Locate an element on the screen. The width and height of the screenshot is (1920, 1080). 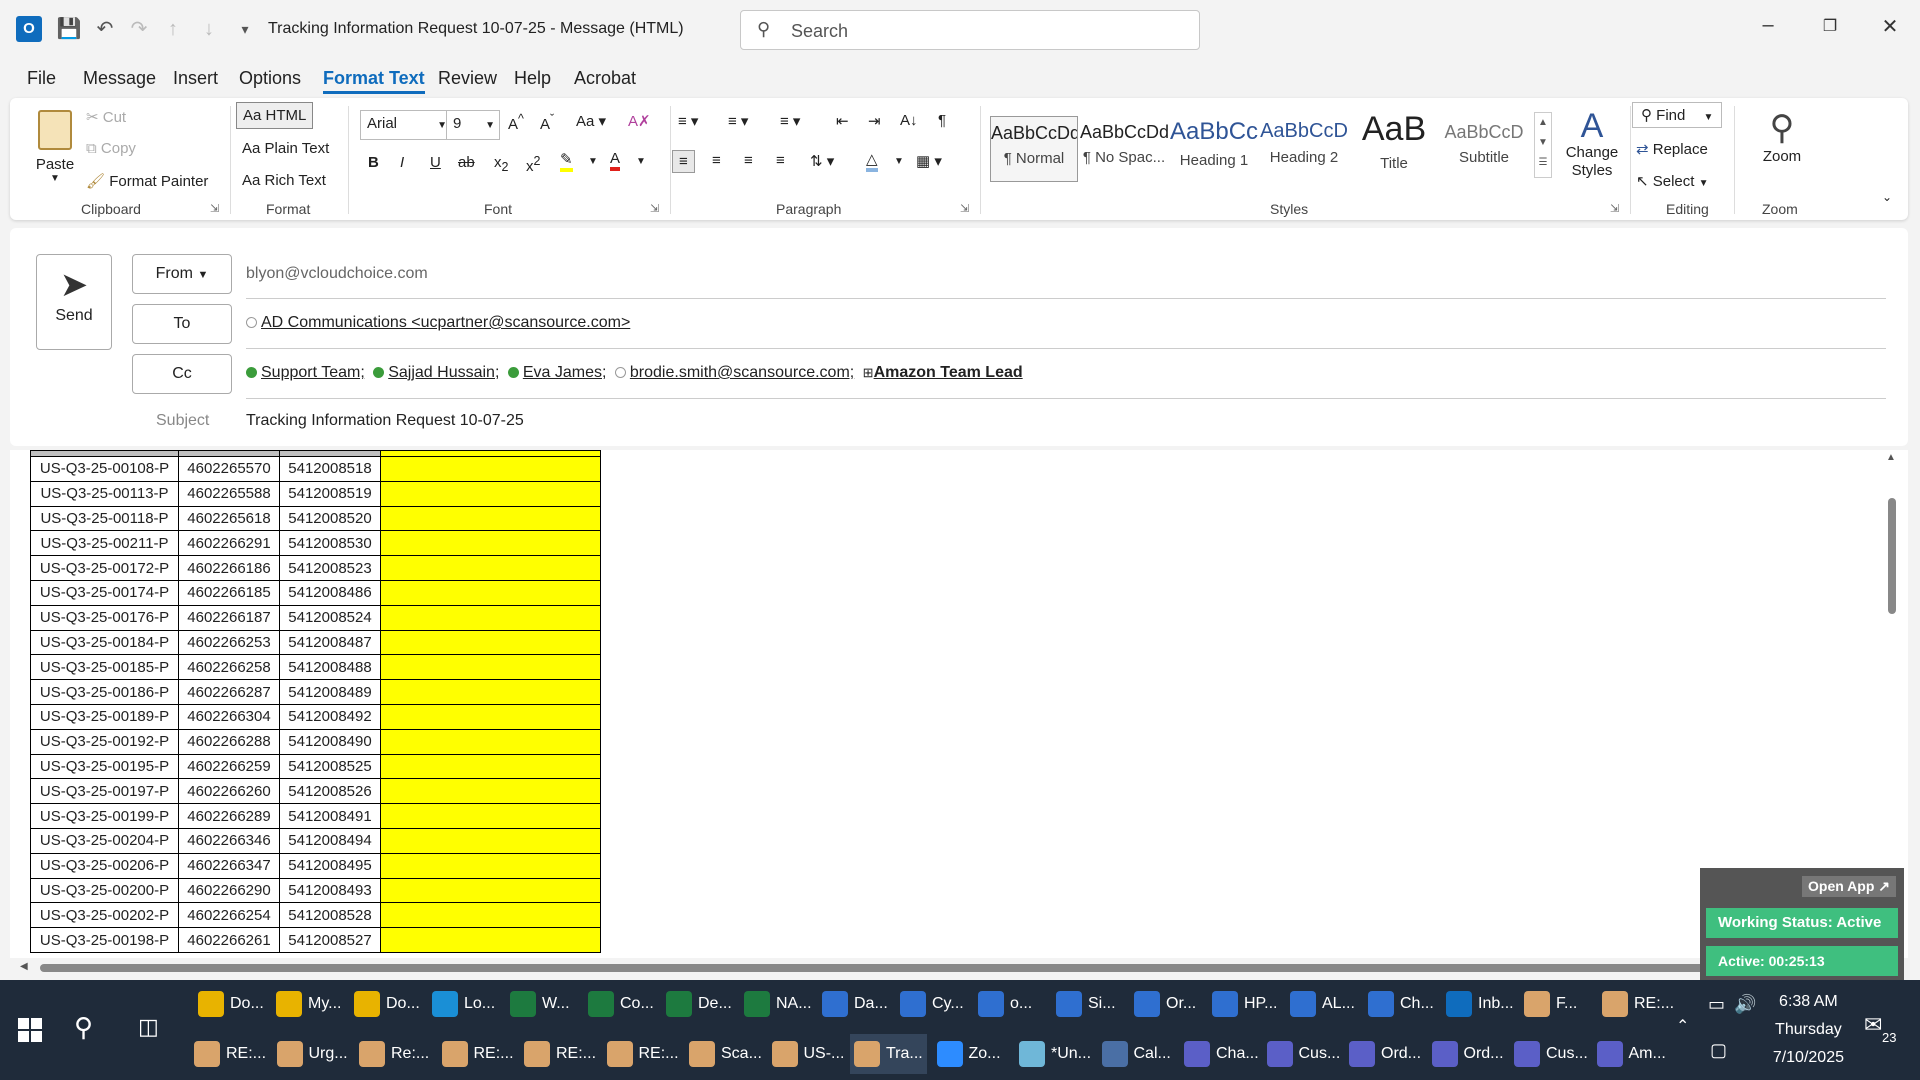
format-rich-text-button: Aa Rich Text is located at coordinates (284, 180).